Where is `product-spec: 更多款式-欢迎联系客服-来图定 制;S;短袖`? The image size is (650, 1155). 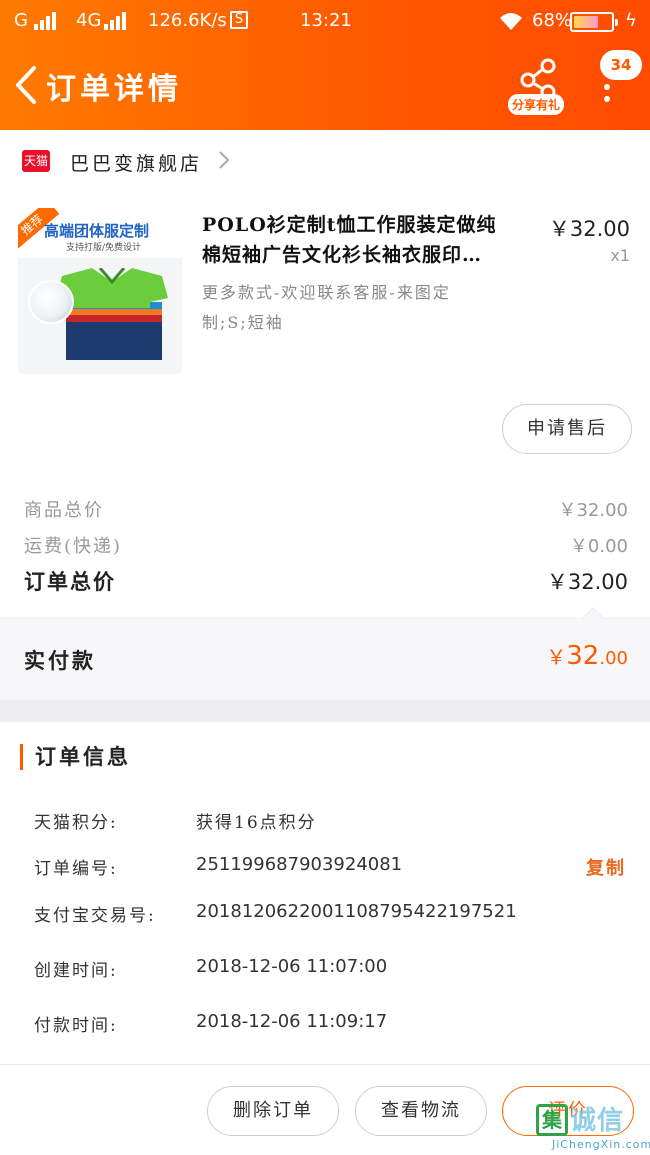
product-spec: 更多款式-欢迎联系客服-来图定 制;S;短袖 is located at coordinates (326, 307).